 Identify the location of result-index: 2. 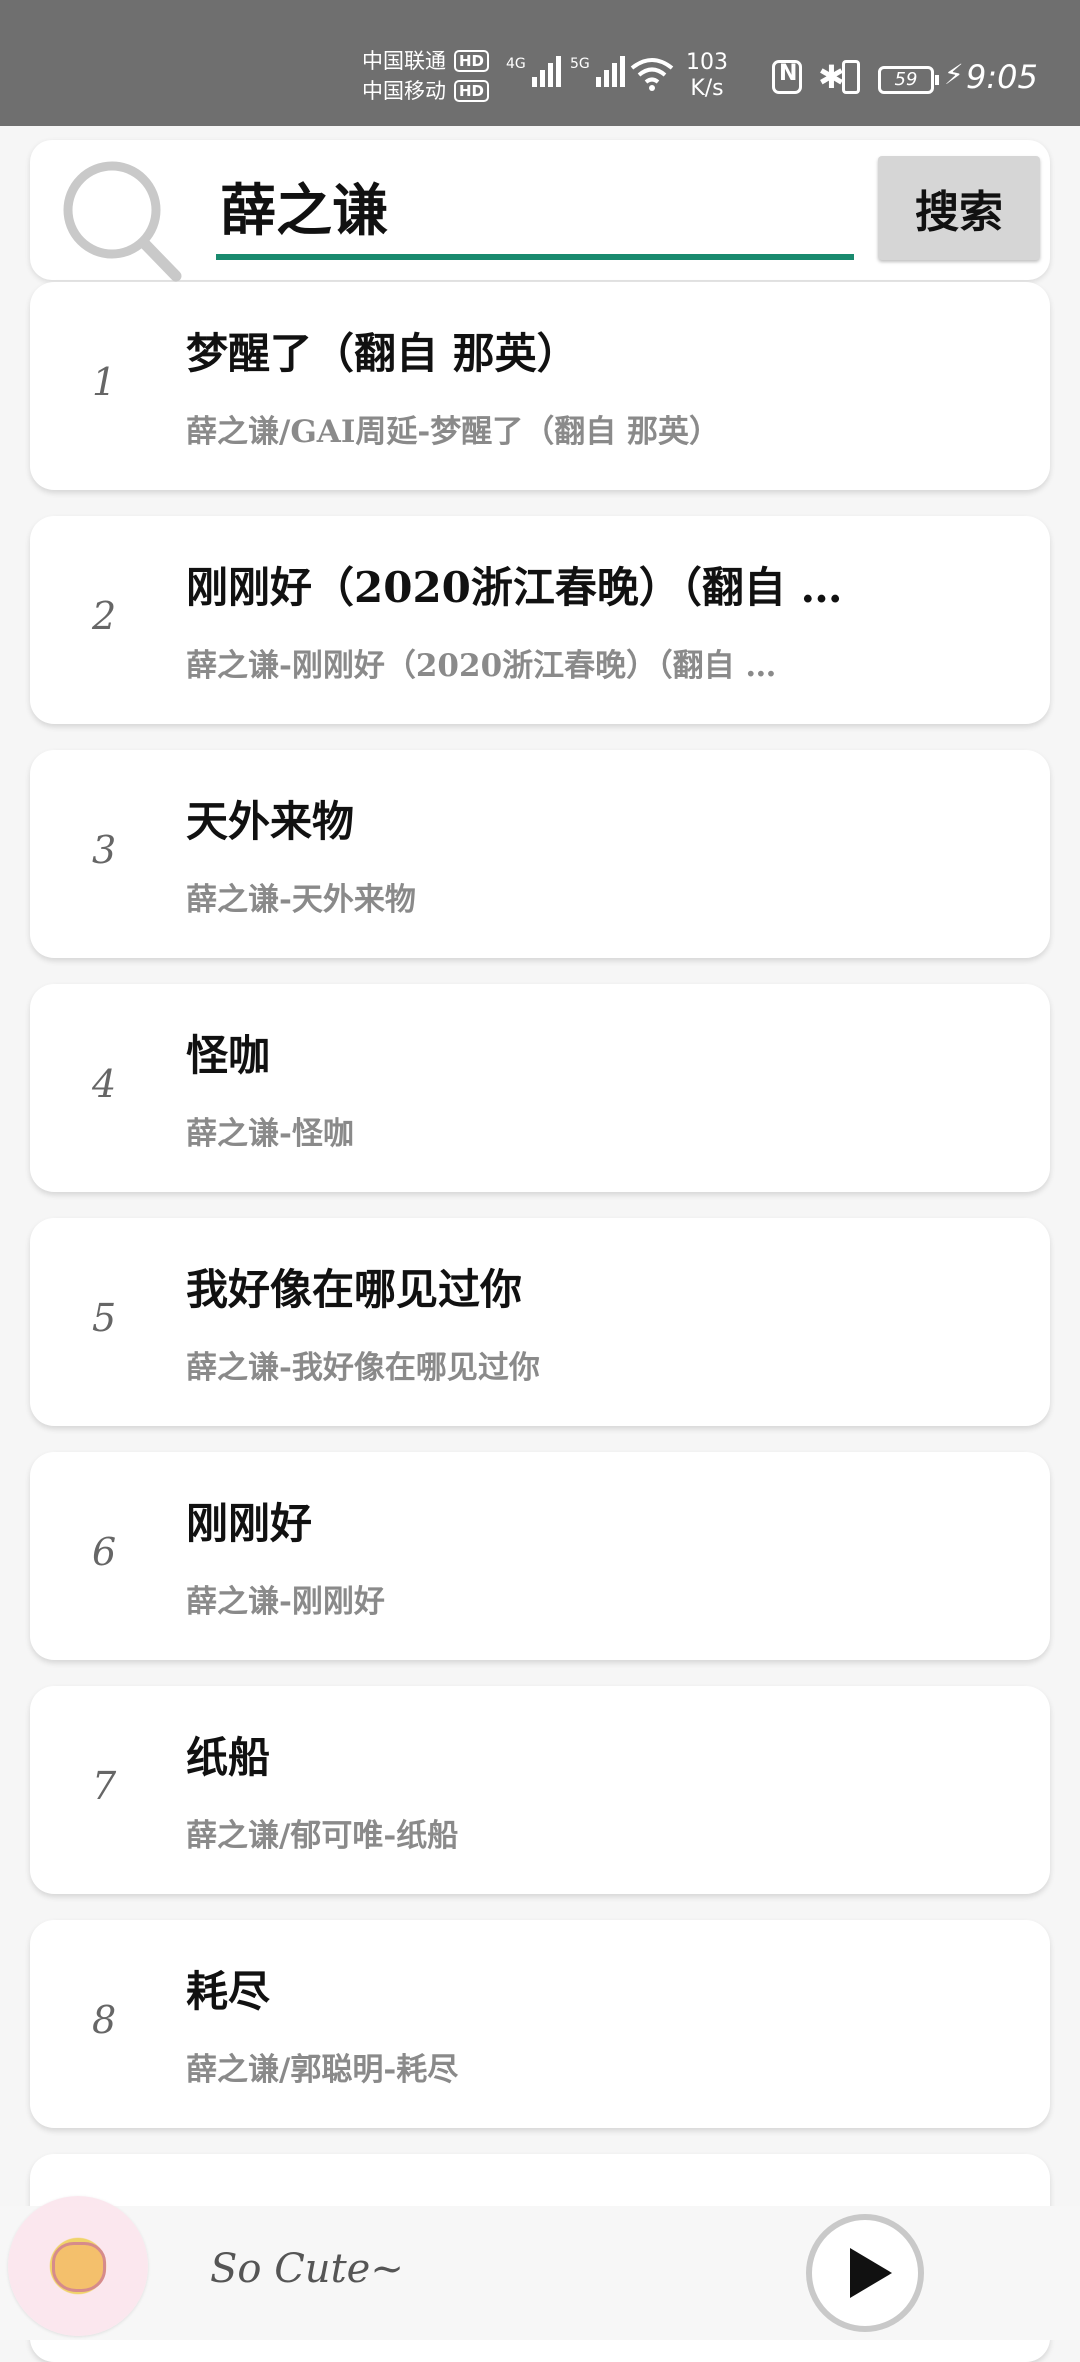
(104, 616).